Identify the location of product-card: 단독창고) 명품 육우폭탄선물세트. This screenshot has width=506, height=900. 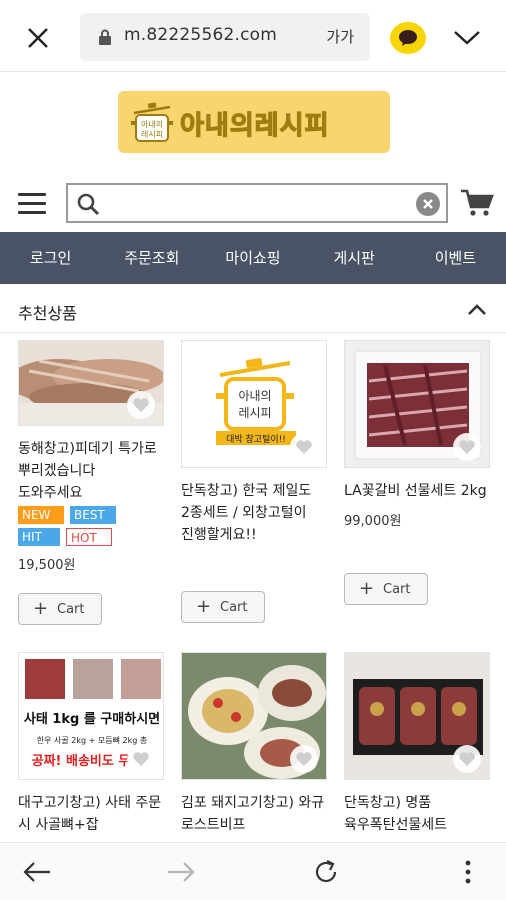
(417, 744).